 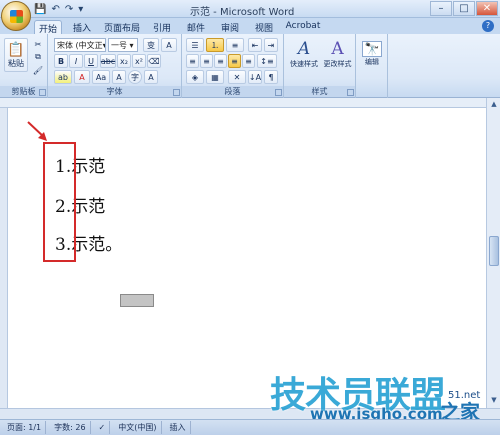 What do you see at coordinates (151, 45) in the screenshot?
I see `phonetic-guide-button: 变` at bounding box center [151, 45].